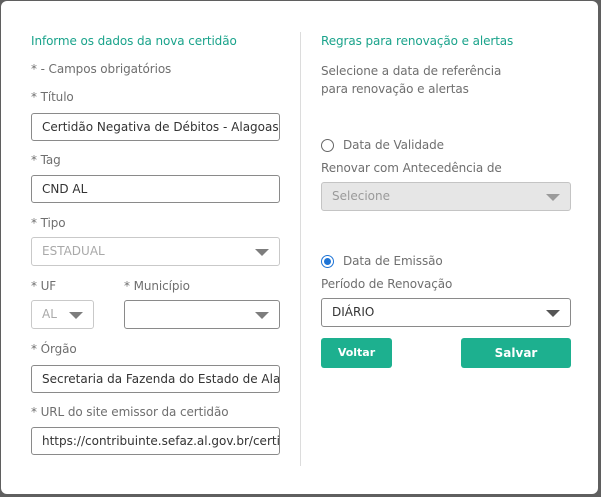 This screenshot has width=601, height=497. Describe the element at coordinates (48, 223) in the screenshot. I see `tipo-label: * Tipo` at that location.